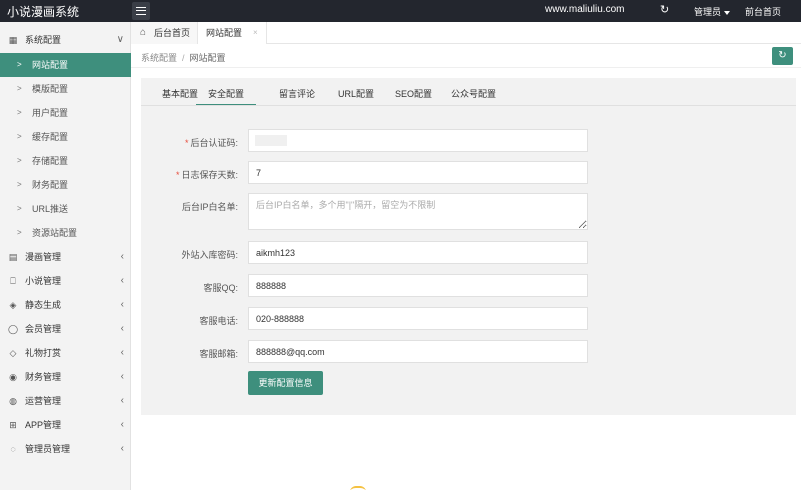 The height and width of the screenshot is (490, 801). I want to click on sidebar-item-finance-config: > 财务配置, so click(65, 185).